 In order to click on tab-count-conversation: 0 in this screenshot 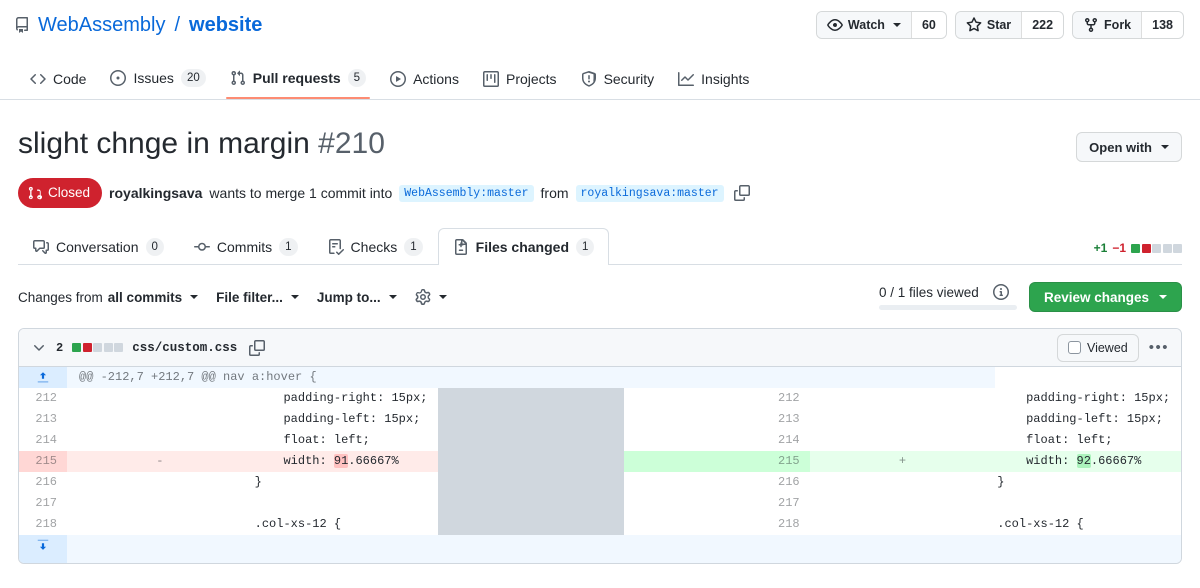, I will do `click(154, 246)`.